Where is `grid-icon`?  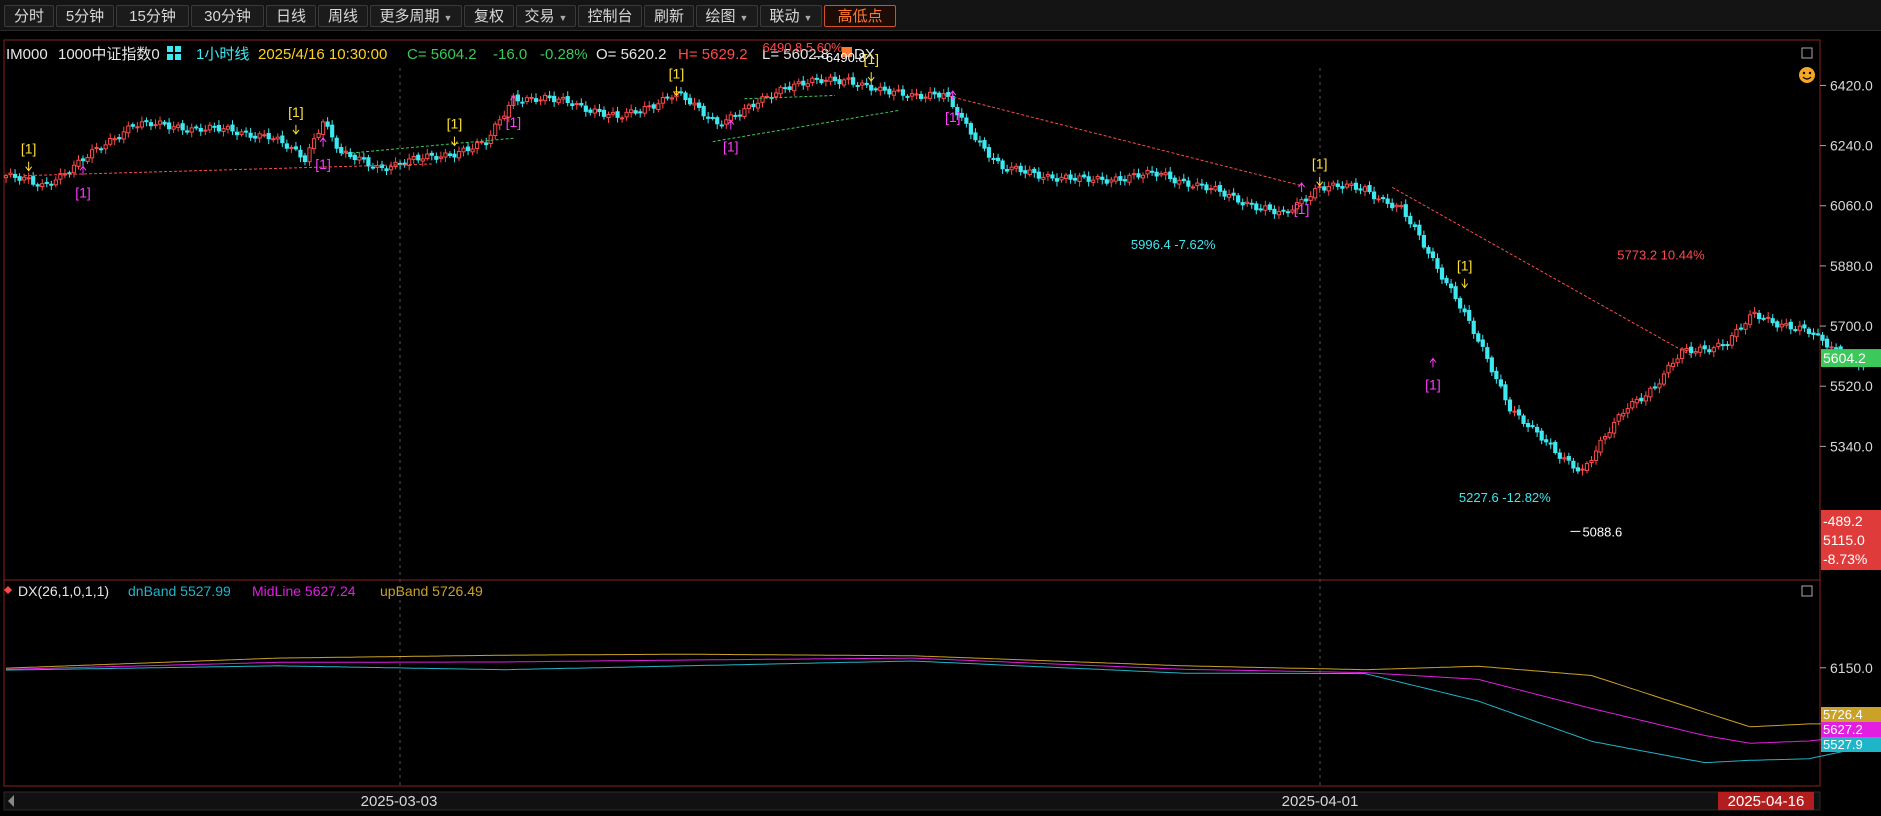
grid-icon is located at coordinates (170, 49).